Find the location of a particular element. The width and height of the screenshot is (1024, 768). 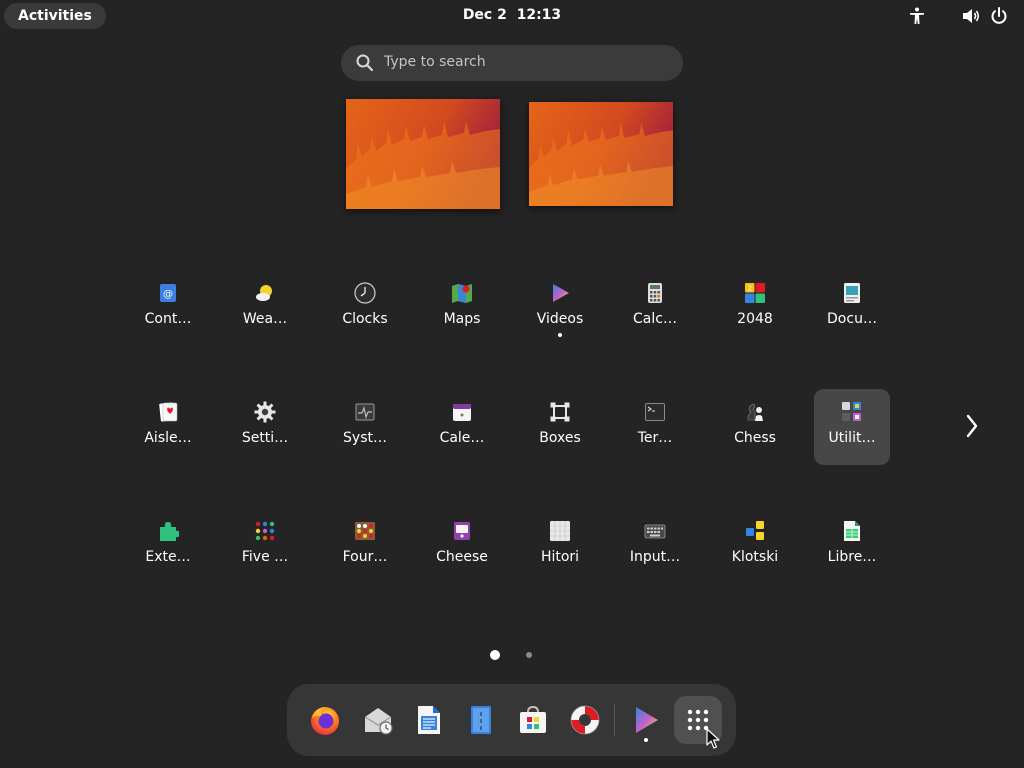

text-editor-icon is located at coordinates (481, 720).